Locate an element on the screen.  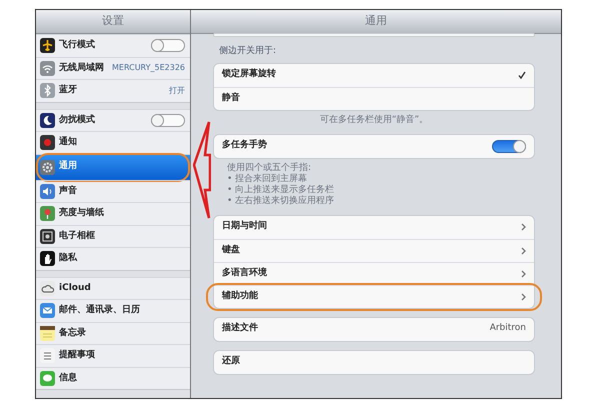
settings-row: 静音 is located at coordinates (374, 98).